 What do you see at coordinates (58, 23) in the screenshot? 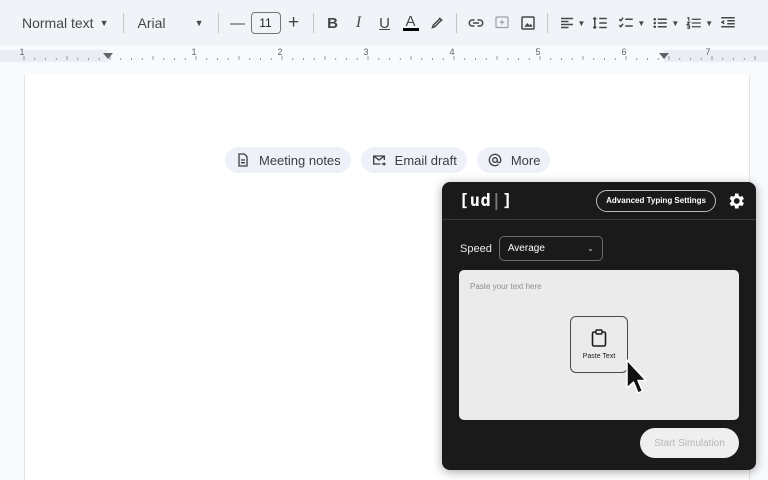
I see `style-dropdown-label: Normal text` at bounding box center [58, 23].